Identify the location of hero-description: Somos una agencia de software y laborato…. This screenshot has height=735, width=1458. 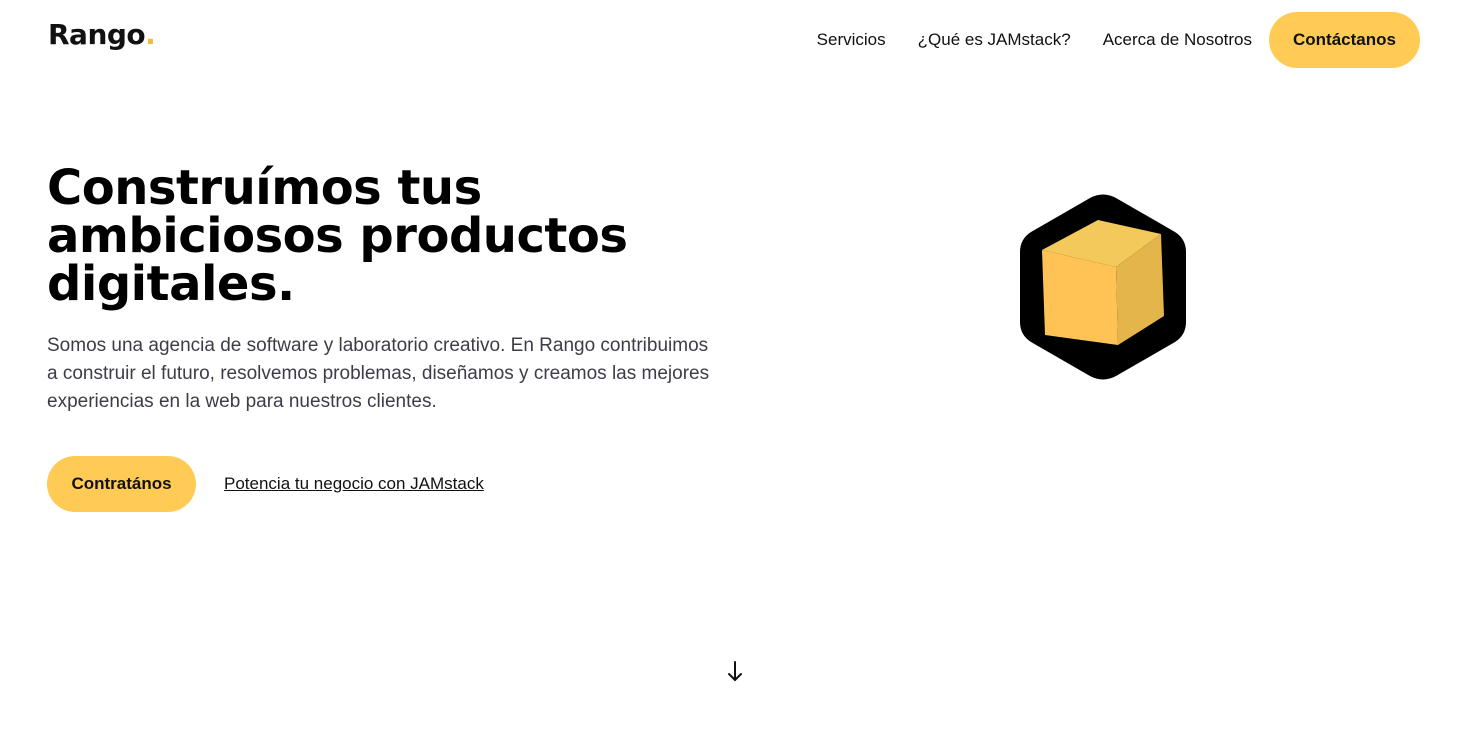
(378, 373).